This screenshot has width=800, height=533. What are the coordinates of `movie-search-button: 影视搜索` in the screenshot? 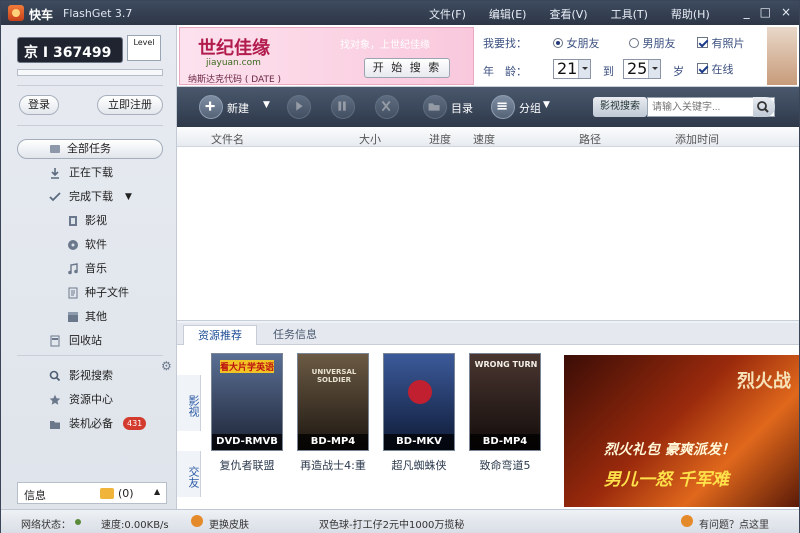 It's located at (620, 107).